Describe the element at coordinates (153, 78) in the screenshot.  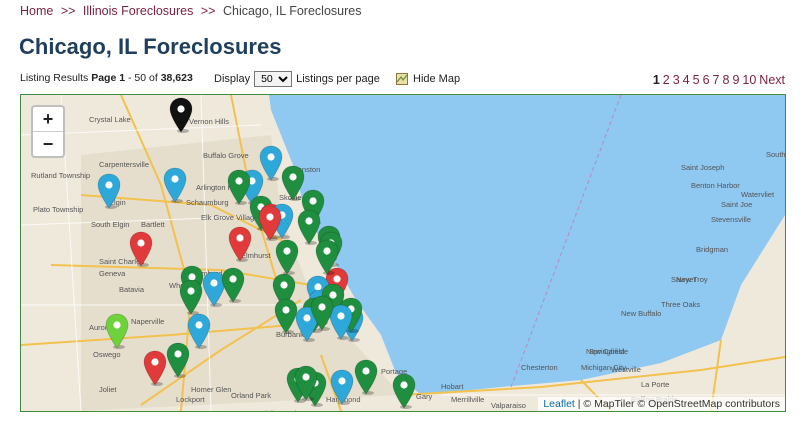
I see `results-of: of` at that location.